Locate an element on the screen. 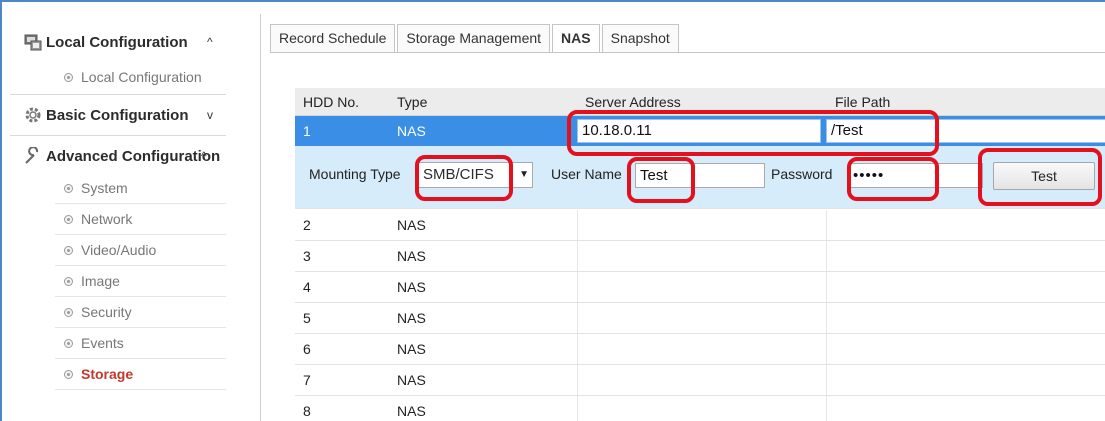 The image size is (1105, 421). mounting-type-value: SMB/CIFS is located at coordinates (458, 174).